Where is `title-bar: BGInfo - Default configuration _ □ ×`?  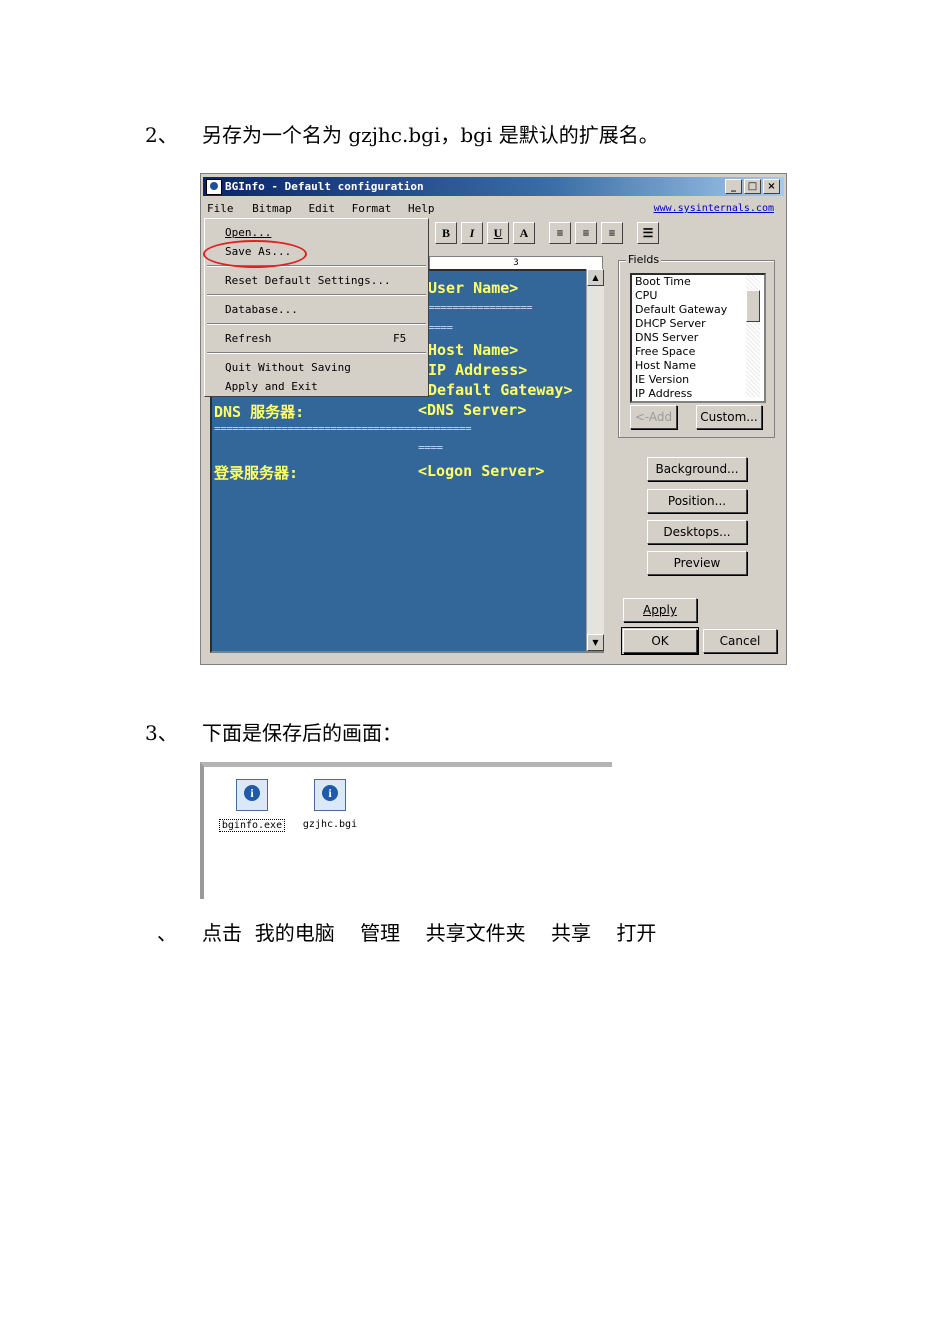
title-bar: BGInfo - Default configuration _ □ × is located at coordinates (493, 186).